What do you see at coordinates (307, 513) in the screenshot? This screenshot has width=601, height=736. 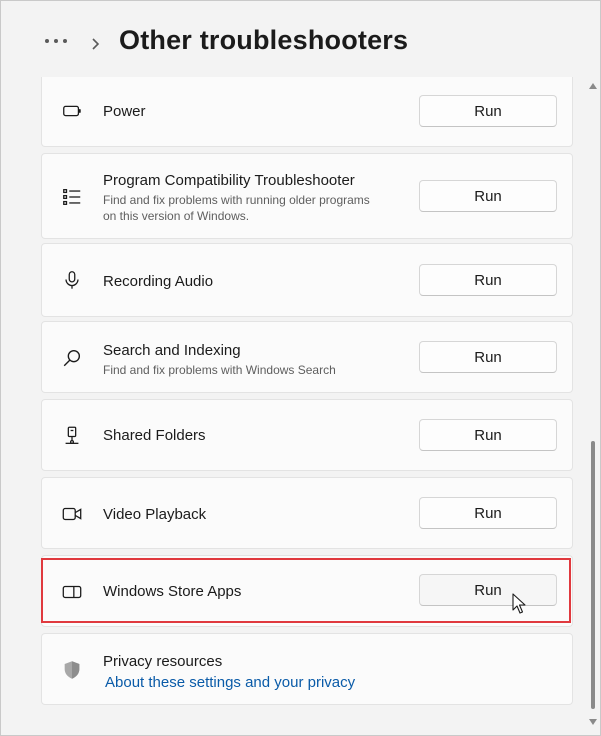 I see `troubleshooter-item-video-playback: Video Playback Run` at bounding box center [307, 513].